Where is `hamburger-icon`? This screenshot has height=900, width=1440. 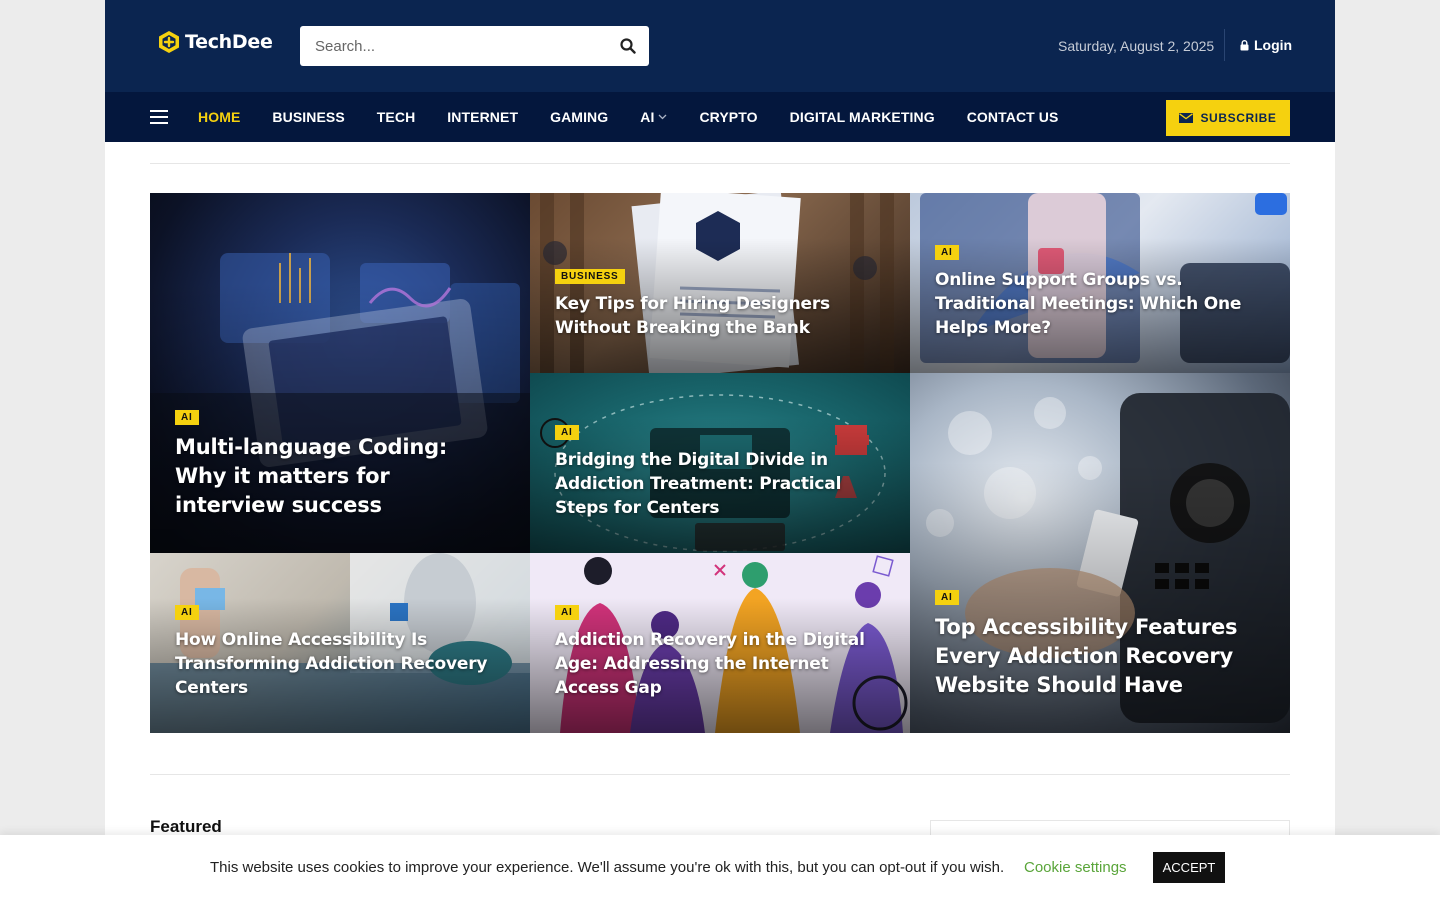
hamburger-icon is located at coordinates (159, 117).